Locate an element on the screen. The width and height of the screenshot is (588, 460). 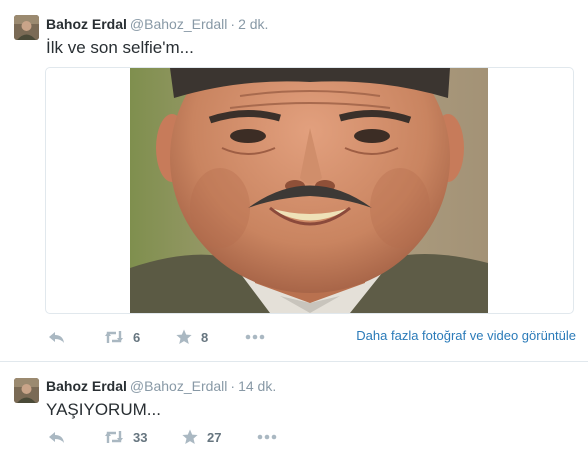
favorite-count: 27 is located at coordinates (214, 437).